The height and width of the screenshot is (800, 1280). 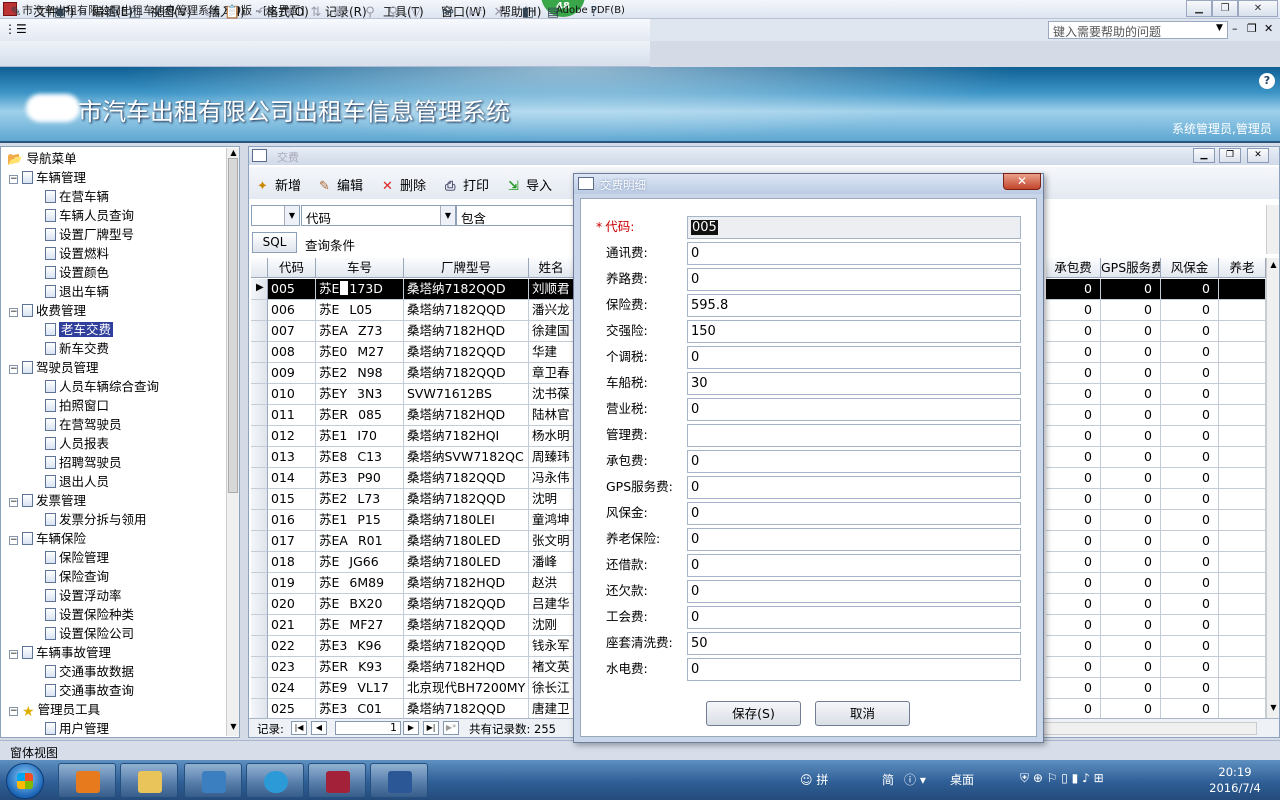 I want to click on cell-name: 钱永军, so click(x=551, y=646).